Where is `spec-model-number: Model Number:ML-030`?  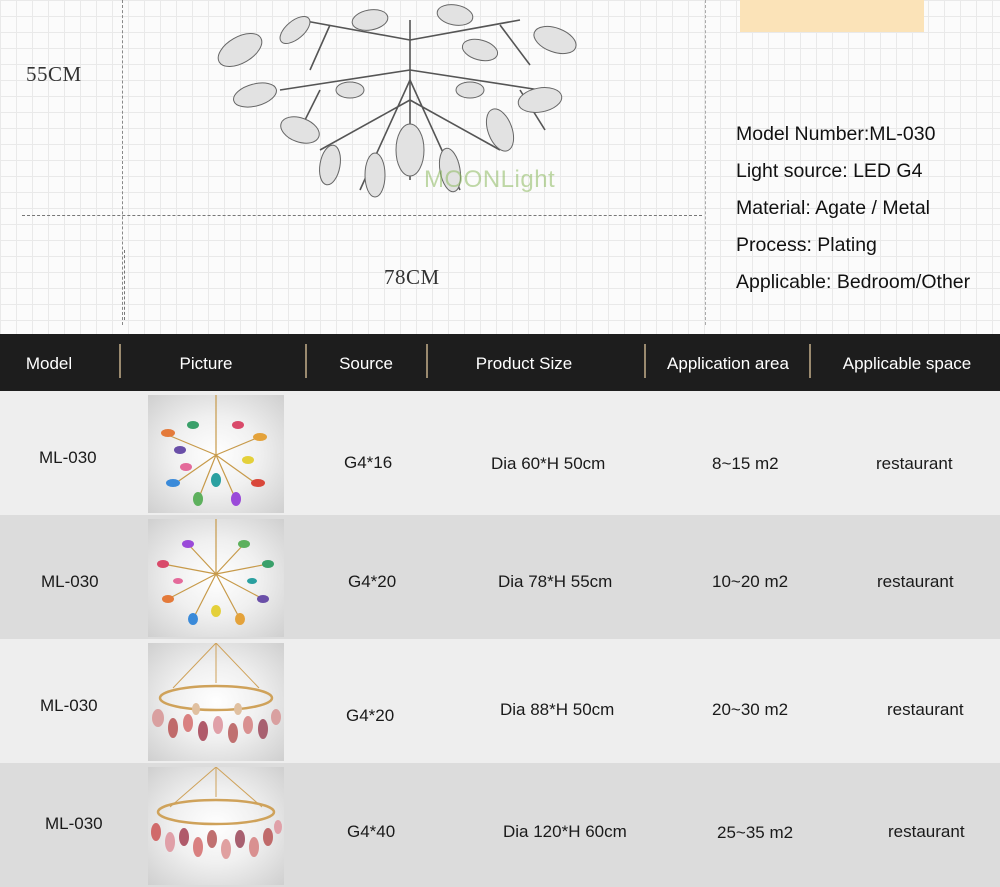 spec-model-number: Model Number:ML-030 is located at coordinates (836, 134).